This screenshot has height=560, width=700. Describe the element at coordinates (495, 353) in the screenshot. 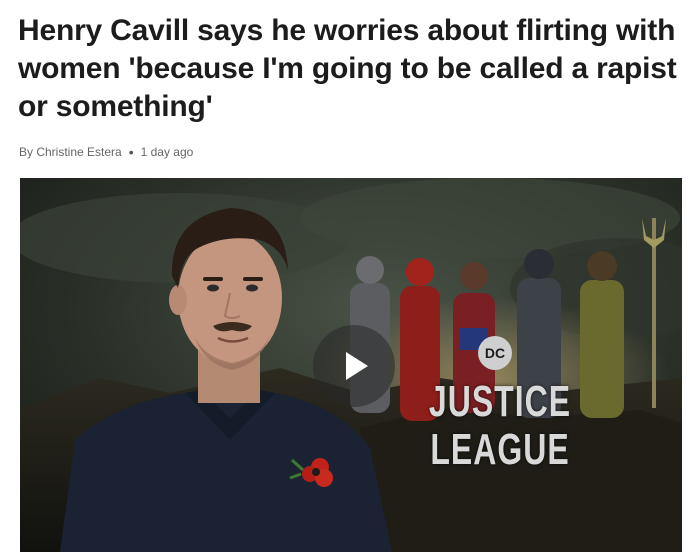

I see `dc-logo-badge: DC` at that location.